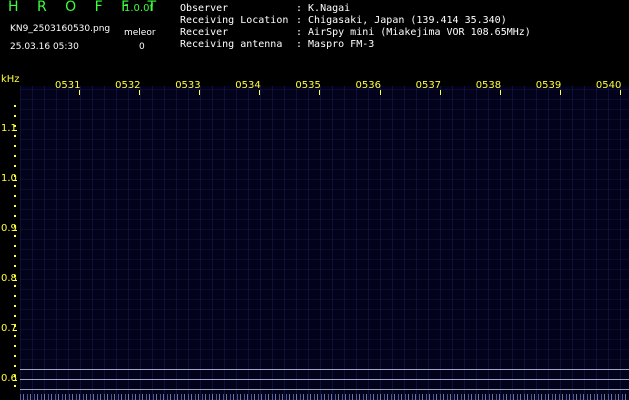  Describe the element at coordinates (248, 85) in the screenshot. I see `x-tick-label: 0534` at that location.